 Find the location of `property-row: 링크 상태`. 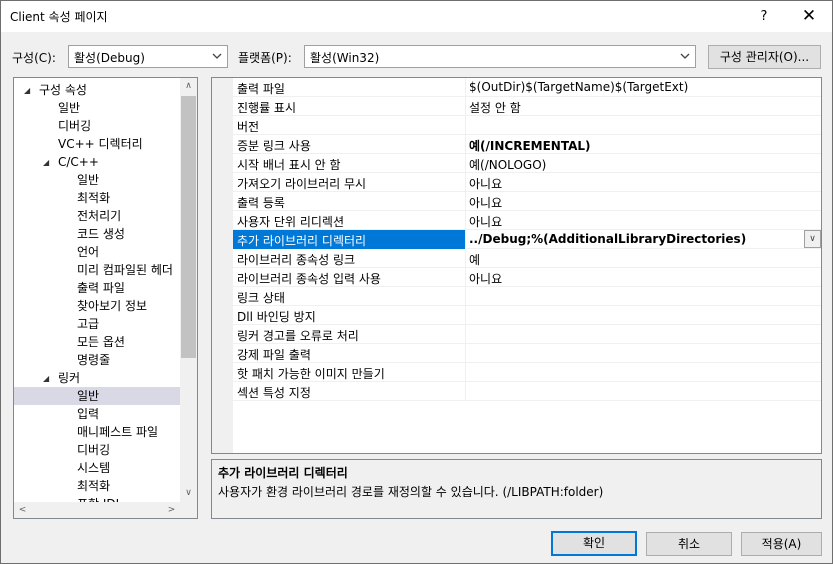

property-row: 링크 상태 is located at coordinates (527, 296).